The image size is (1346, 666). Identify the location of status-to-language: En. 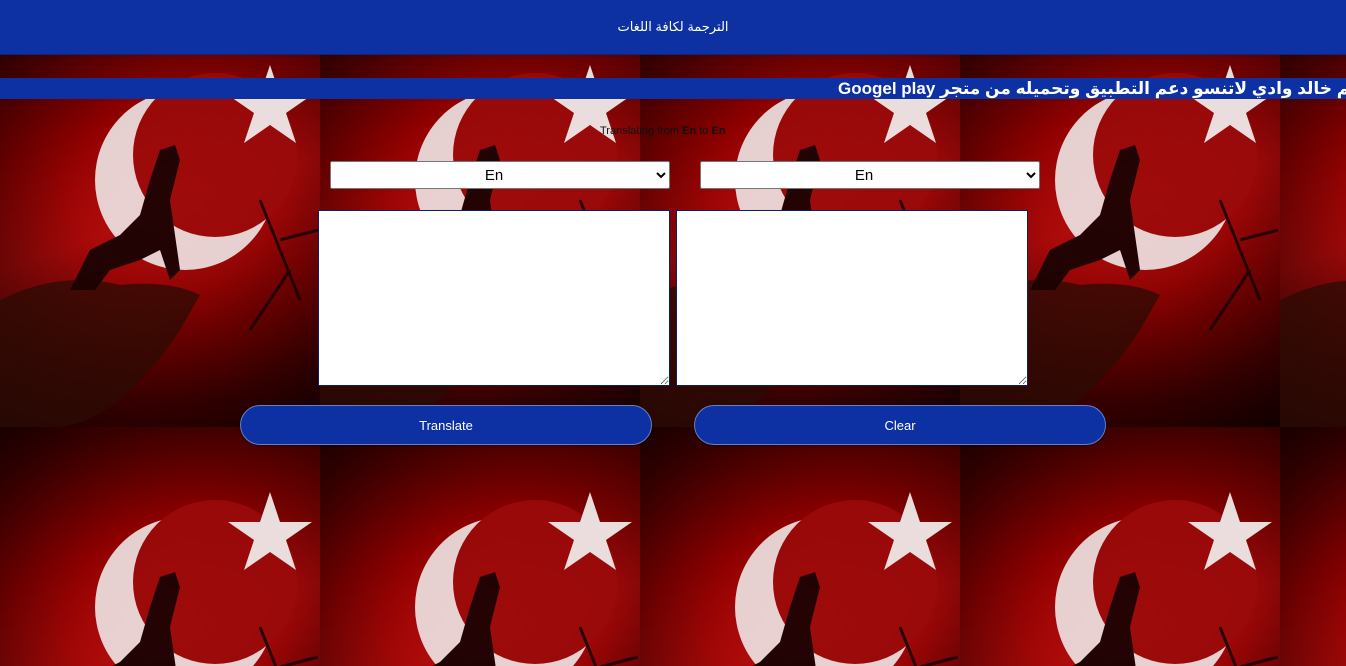
(718, 131).